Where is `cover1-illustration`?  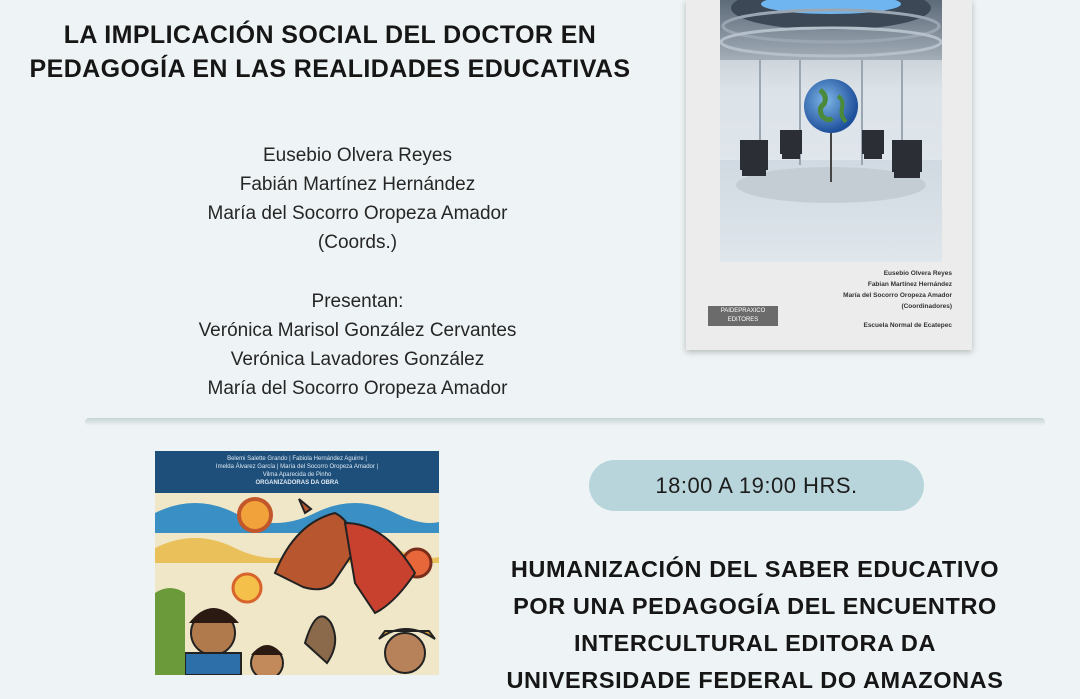
cover1-illustration is located at coordinates (831, 131).